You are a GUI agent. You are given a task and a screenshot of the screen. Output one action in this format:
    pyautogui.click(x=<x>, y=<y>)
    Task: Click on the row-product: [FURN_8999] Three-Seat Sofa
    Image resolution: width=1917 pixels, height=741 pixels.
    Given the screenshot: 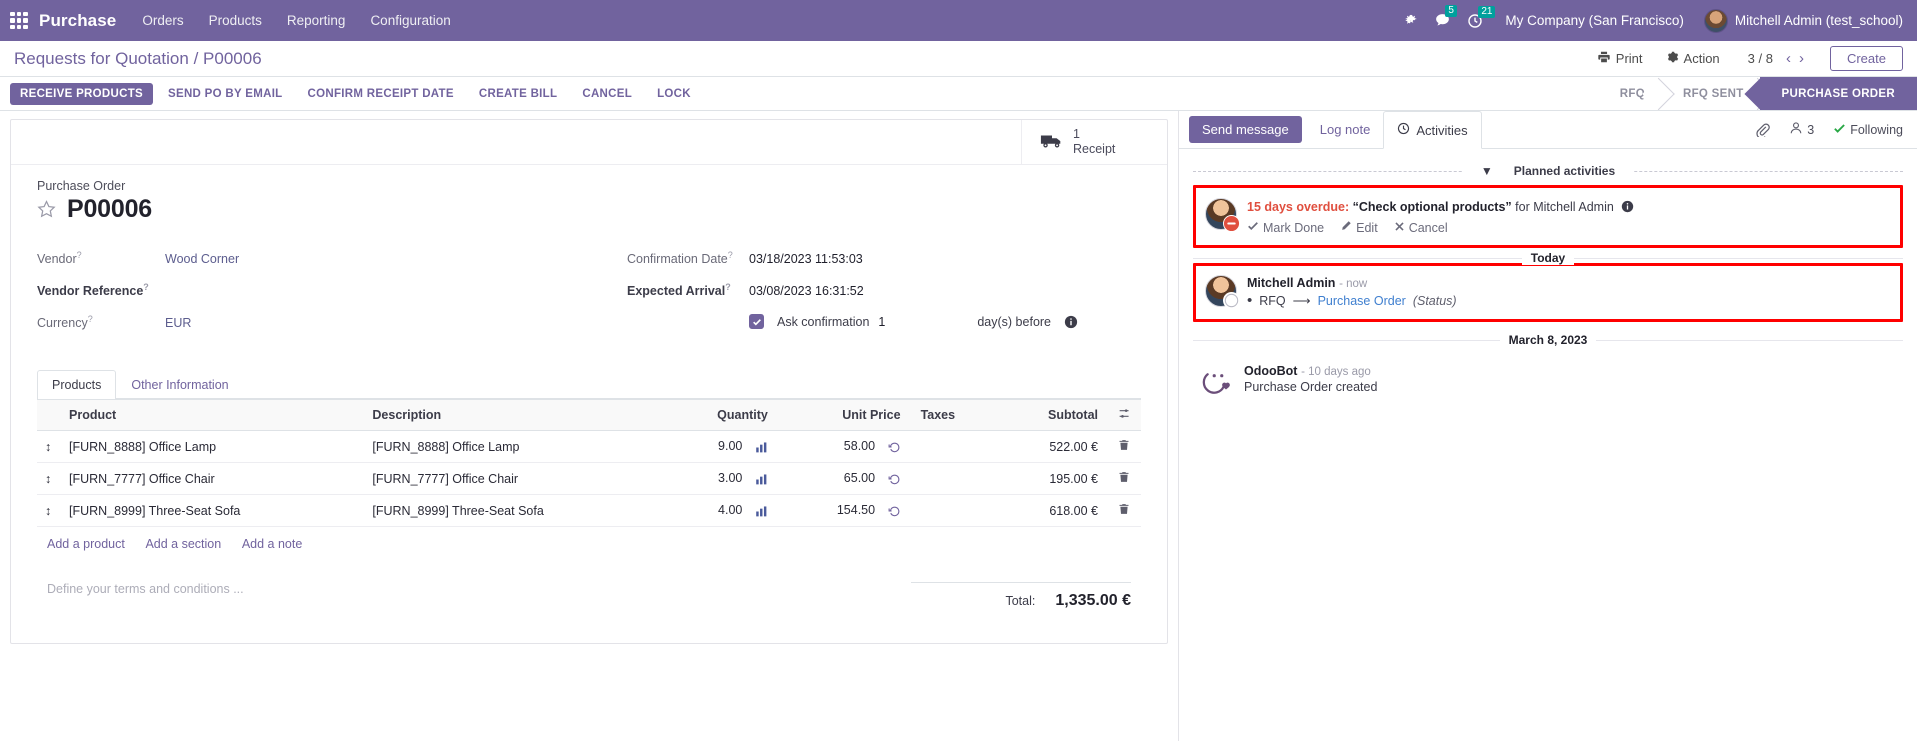 What is the action you would take?
    pyautogui.click(x=211, y=510)
    